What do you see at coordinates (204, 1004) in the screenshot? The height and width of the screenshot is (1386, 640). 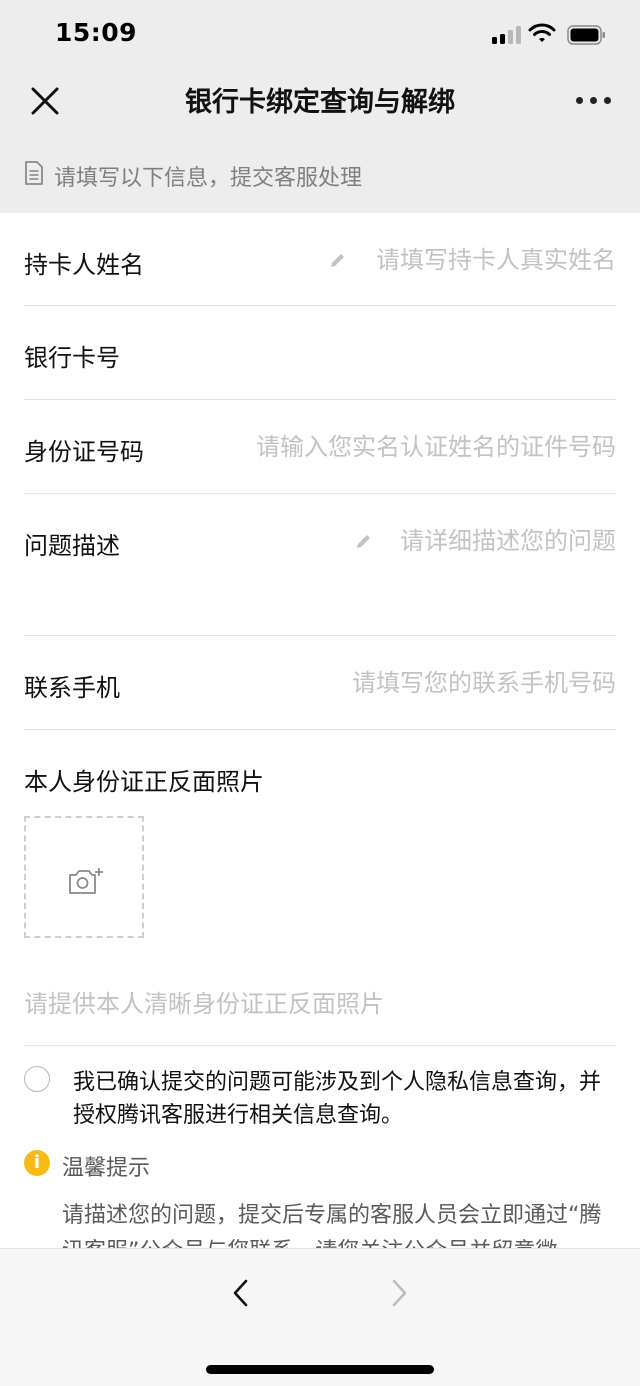 I see `photo-hint-text: 请提供本人清晰身份证正反面照片` at bounding box center [204, 1004].